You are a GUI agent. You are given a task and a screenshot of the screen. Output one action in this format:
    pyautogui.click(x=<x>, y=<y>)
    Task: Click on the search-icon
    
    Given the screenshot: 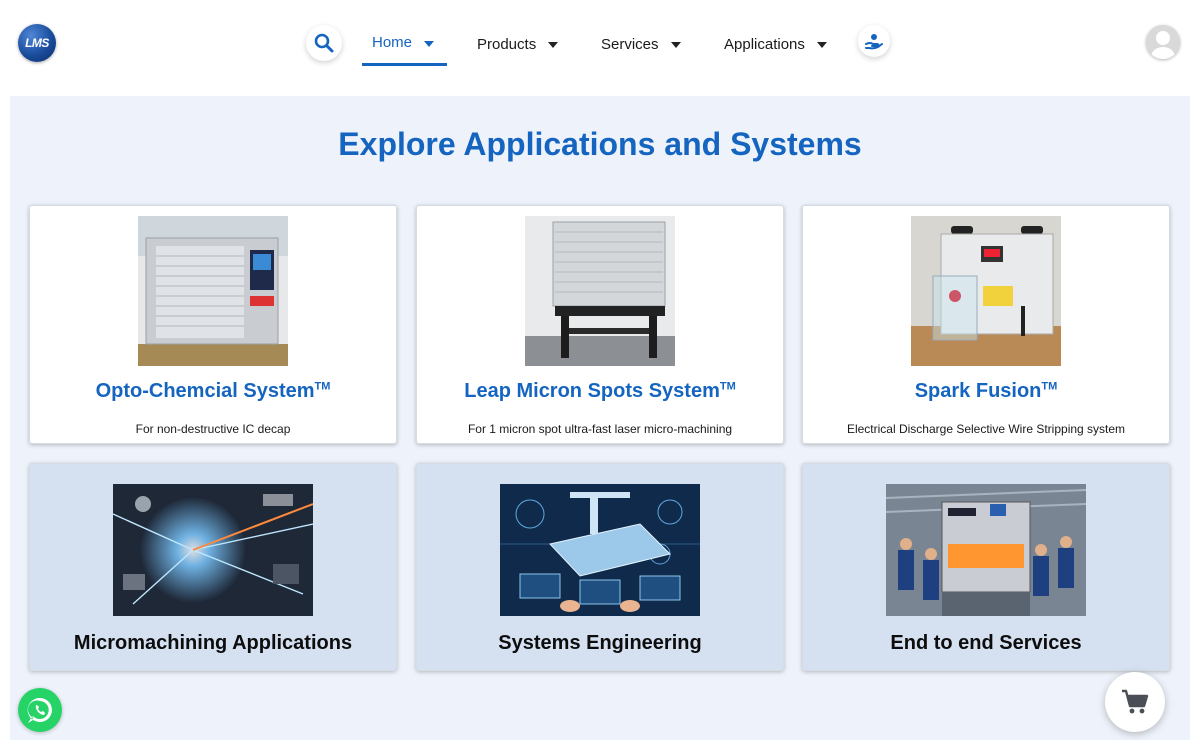 What is the action you would take?
    pyautogui.click(x=324, y=43)
    